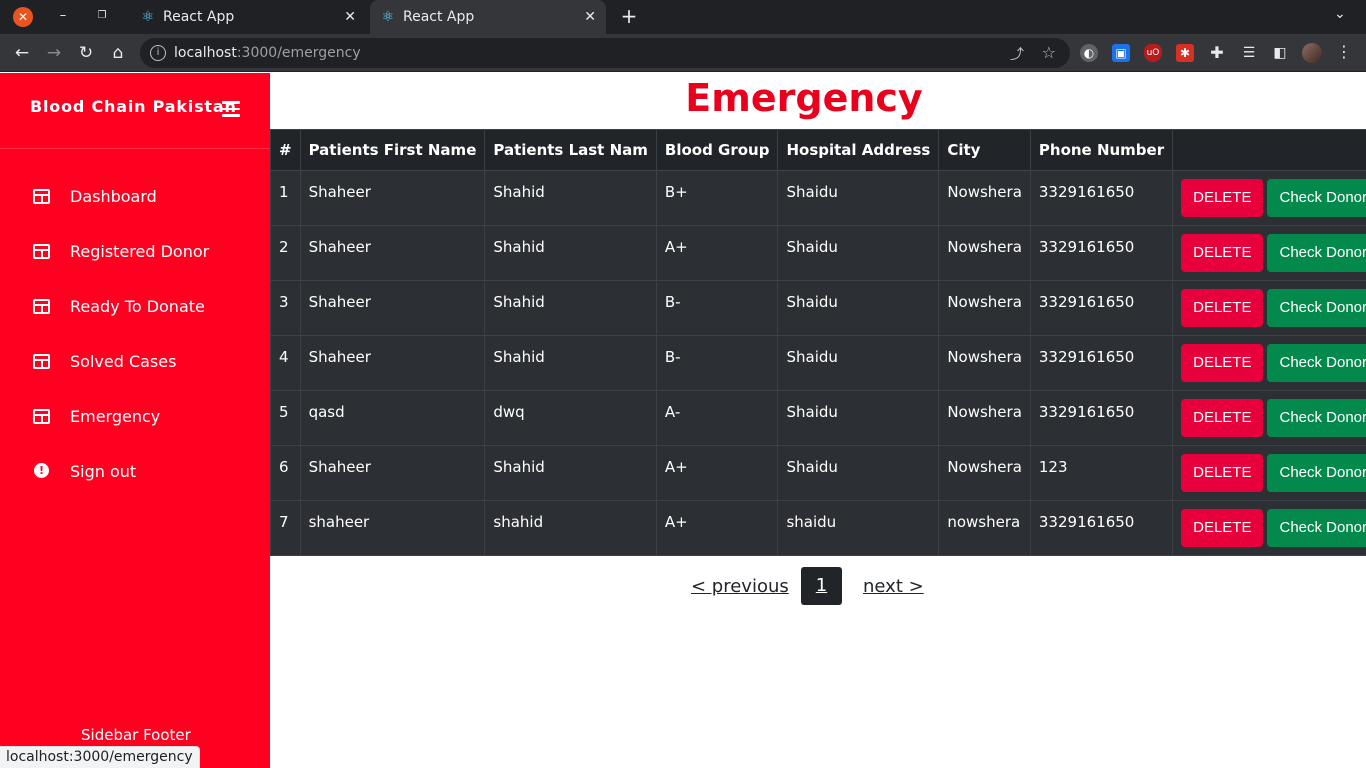 The height and width of the screenshot is (768, 1366). What do you see at coordinates (1153, 53) in the screenshot?
I see `ublock-icon: uO` at bounding box center [1153, 53].